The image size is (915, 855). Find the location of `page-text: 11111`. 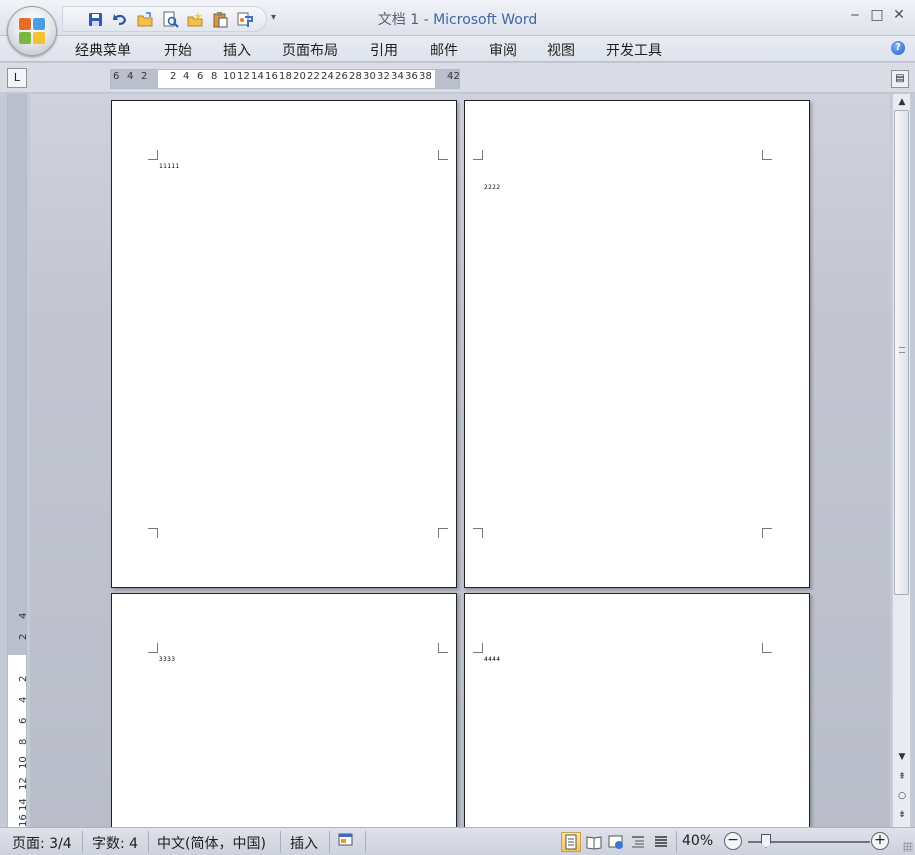

page-text: 11111 is located at coordinates (169, 166).